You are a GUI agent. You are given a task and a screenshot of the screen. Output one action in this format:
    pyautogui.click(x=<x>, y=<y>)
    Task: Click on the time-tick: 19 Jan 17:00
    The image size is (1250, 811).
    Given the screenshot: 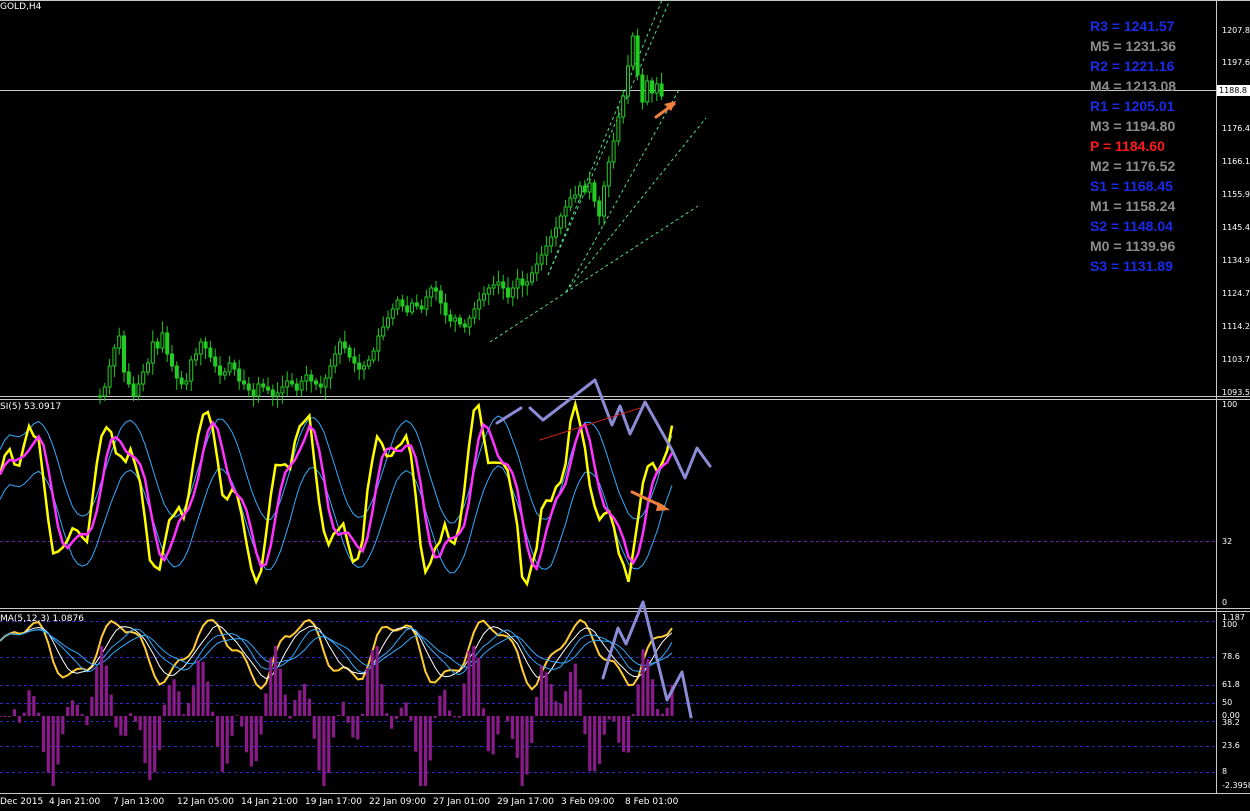 What is the action you would take?
    pyautogui.click(x=333, y=802)
    